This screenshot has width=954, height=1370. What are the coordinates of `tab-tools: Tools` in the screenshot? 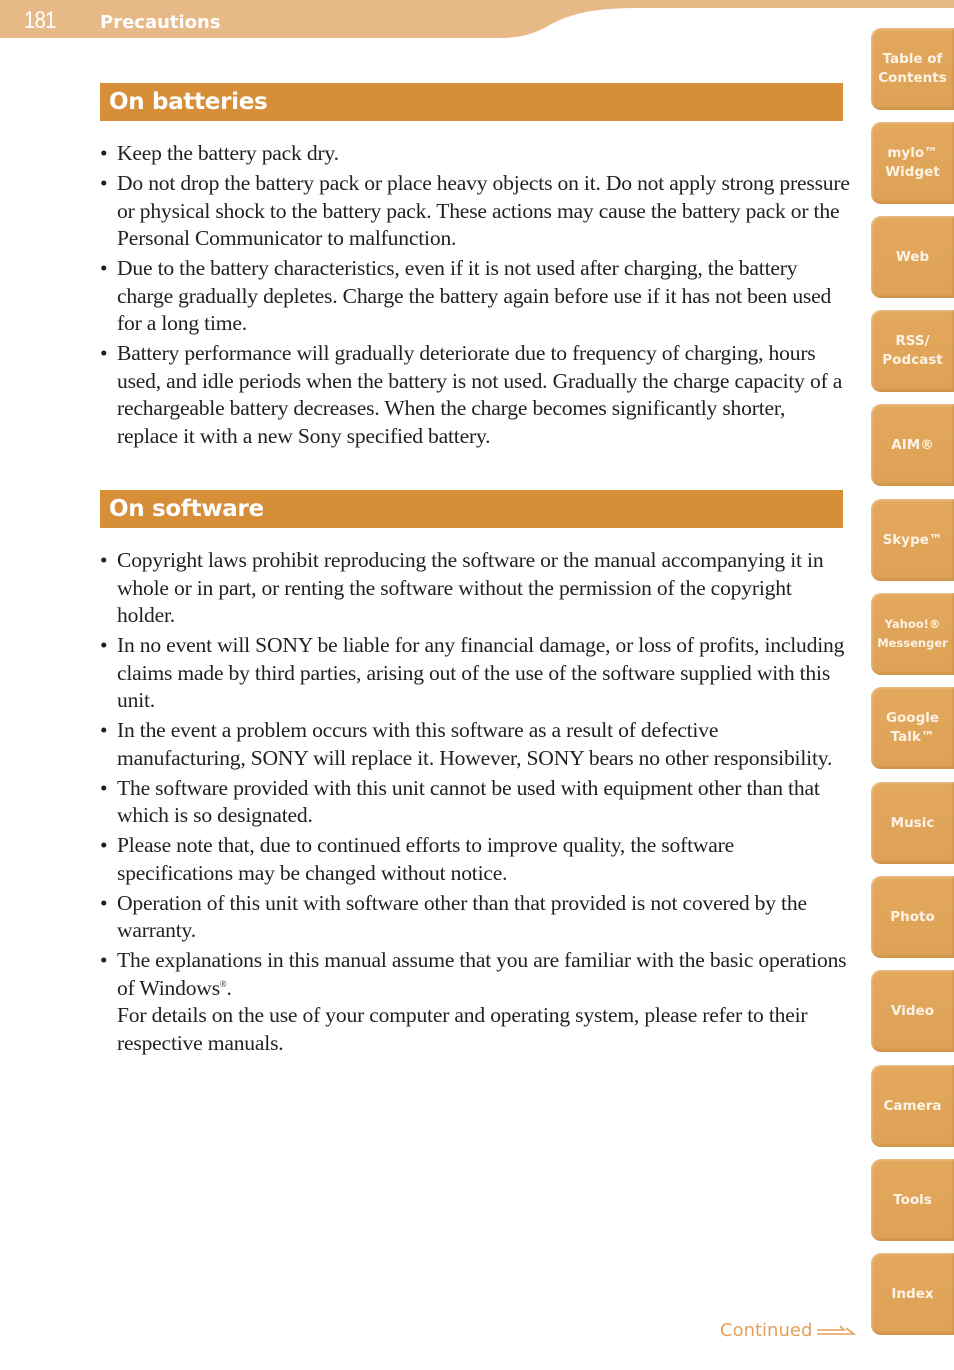 It's located at (912, 1200).